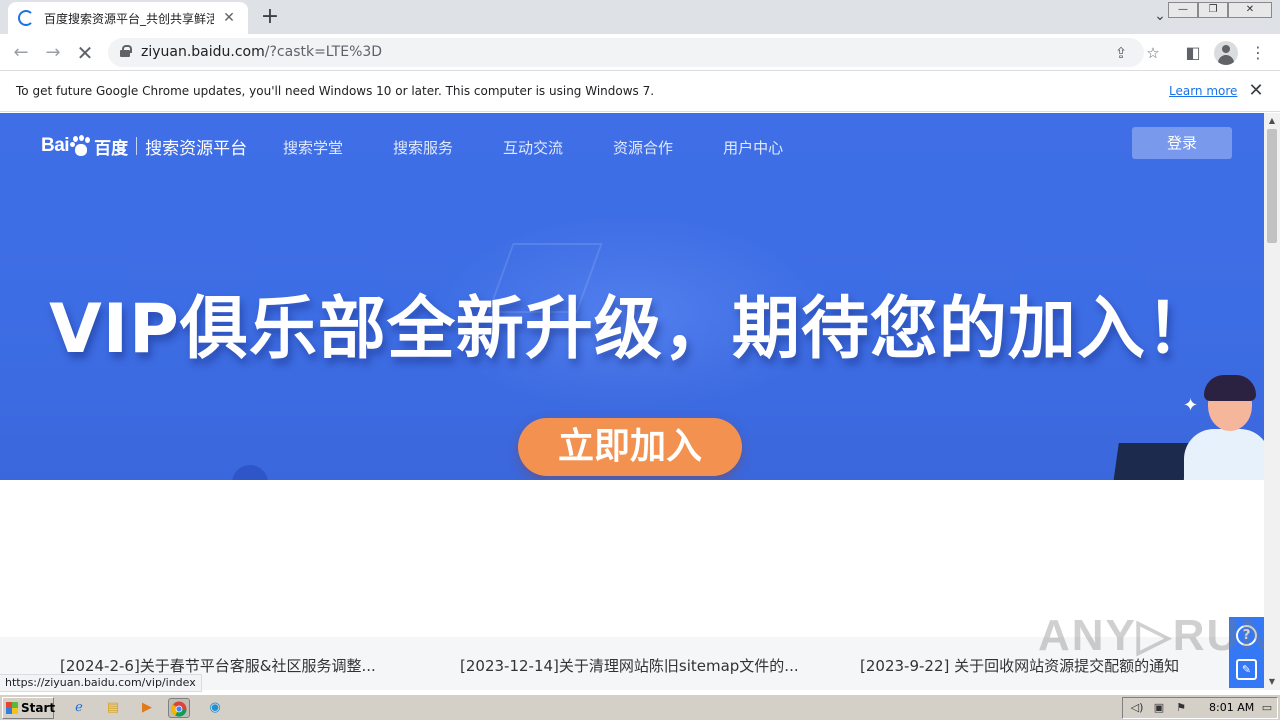 The width and height of the screenshot is (1280, 724). What do you see at coordinates (261, 52) in the screenshot?
I see `url-text: ziyuan.baidu.com/?castk=LTE%3D` at bounding box center [261, 52].